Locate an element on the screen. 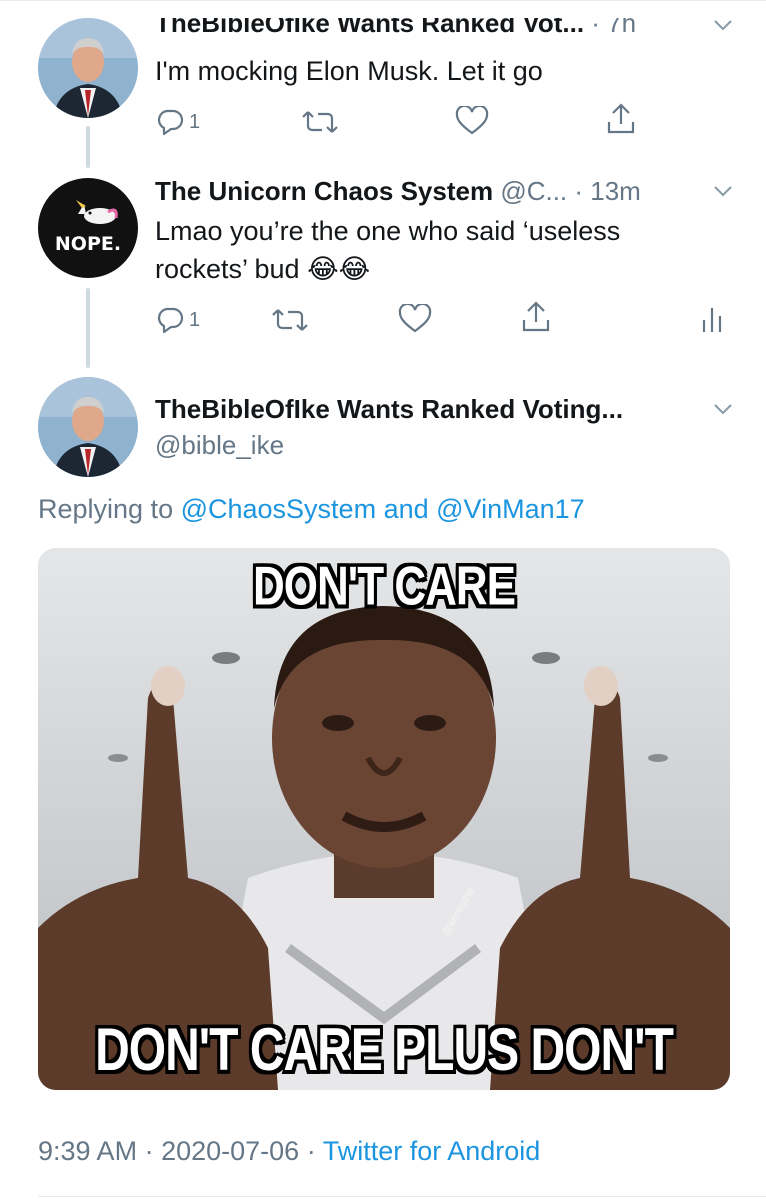 The image size is (766, 1200). replying-prefix: Replying to is located at coordinates (109, 509).